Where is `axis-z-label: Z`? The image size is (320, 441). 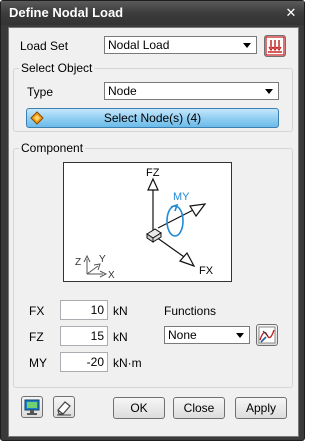
axis-z-label: Z is located at coordinates (78, 262).